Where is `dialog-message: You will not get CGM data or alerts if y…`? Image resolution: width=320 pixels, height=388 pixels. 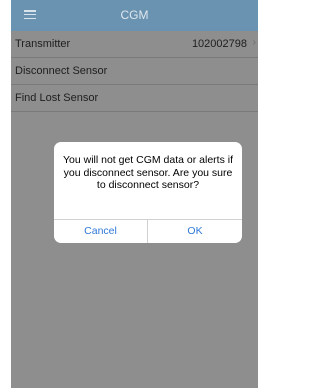
dialog-message: You will not get CGM data or alerts if y… is located at coordinates (148, 172).